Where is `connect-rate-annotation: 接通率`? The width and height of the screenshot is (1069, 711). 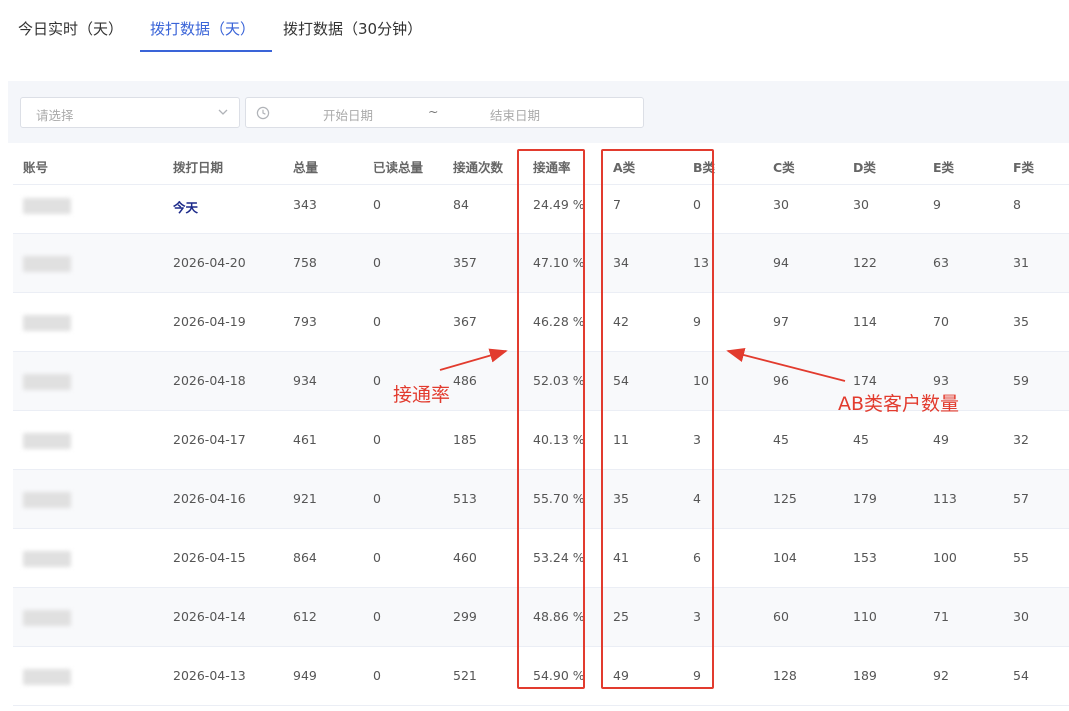
connect-rate-annotation: 接通率 is located at coordinates (422, 395).